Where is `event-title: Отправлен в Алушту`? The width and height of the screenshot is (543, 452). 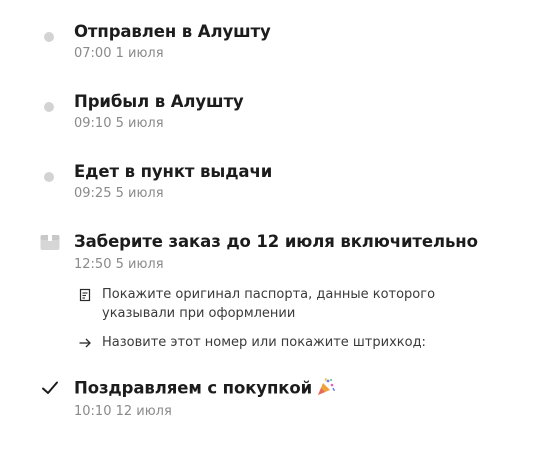 event-title: Отправлен в Алушту is located at coordinates (172, 31).